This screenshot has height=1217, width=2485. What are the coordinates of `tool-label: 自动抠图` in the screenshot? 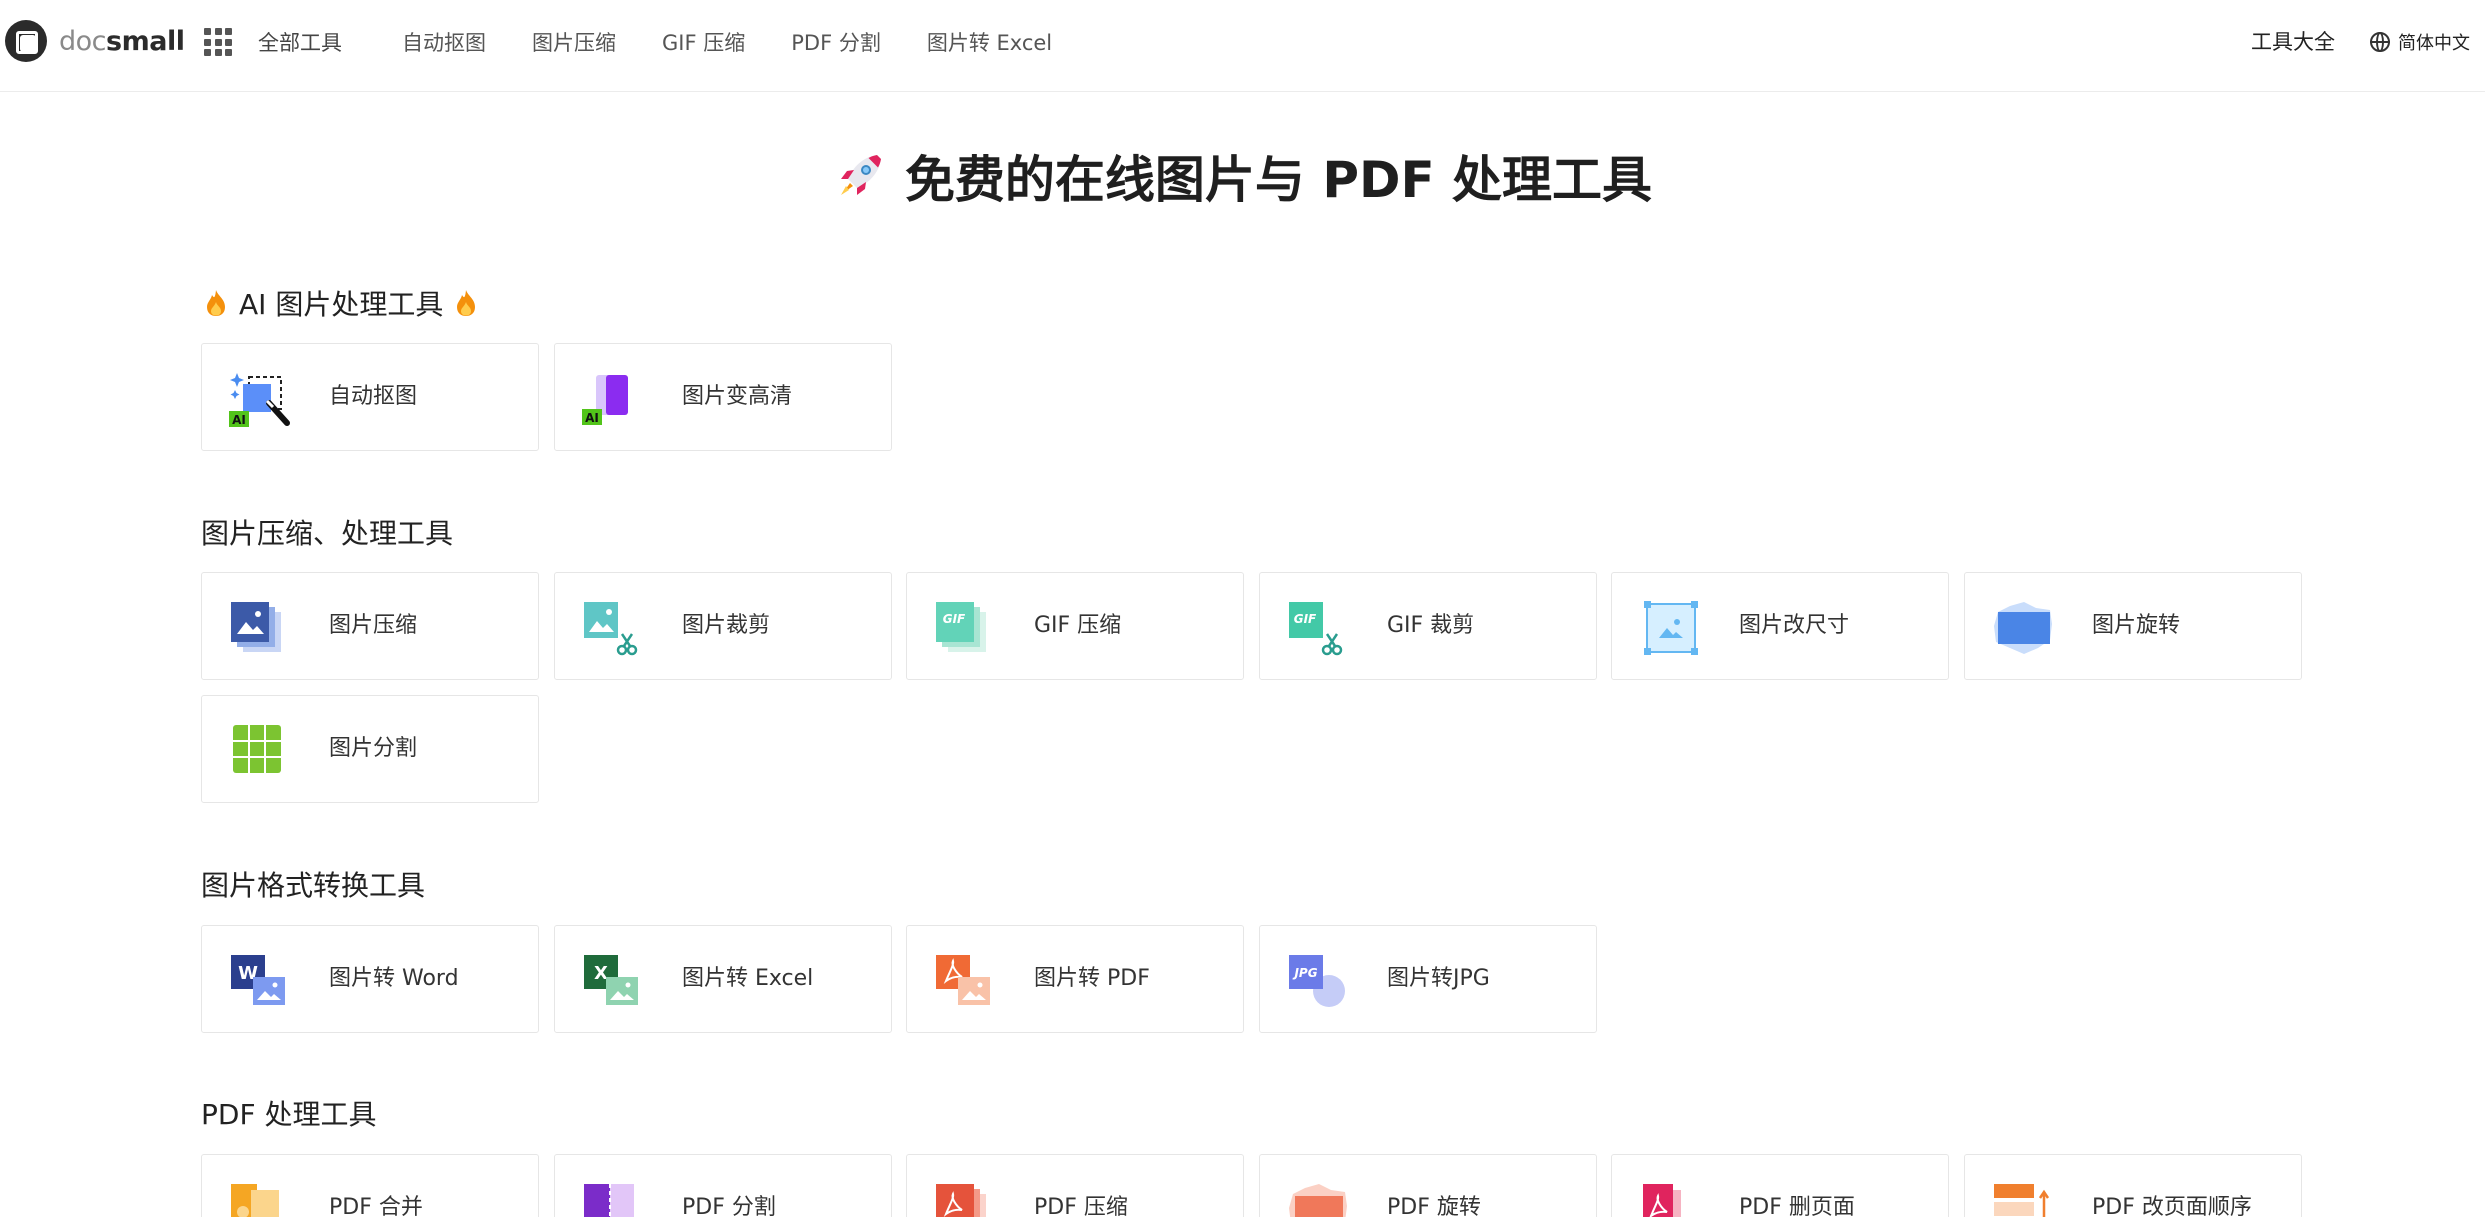 It's located at (373, 396).